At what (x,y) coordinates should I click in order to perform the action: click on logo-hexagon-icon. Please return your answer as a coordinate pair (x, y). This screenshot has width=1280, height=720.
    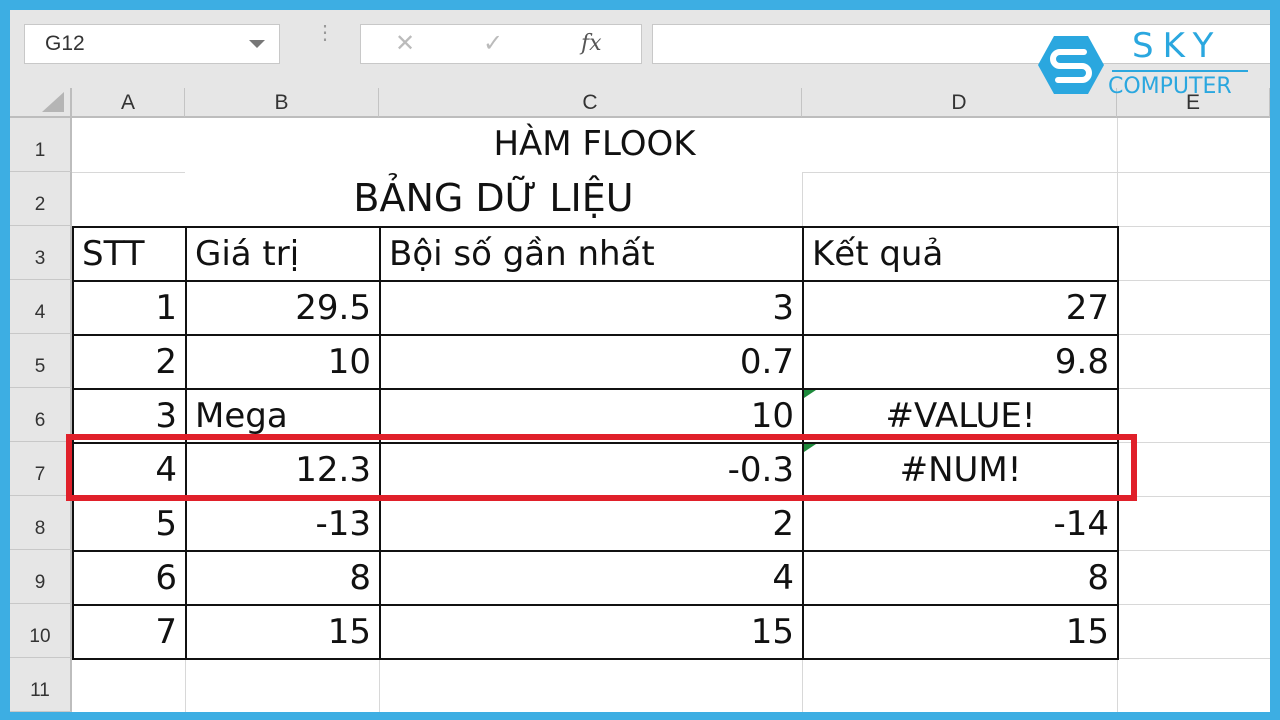
    Looking at the image, I should click on (1071, 65).